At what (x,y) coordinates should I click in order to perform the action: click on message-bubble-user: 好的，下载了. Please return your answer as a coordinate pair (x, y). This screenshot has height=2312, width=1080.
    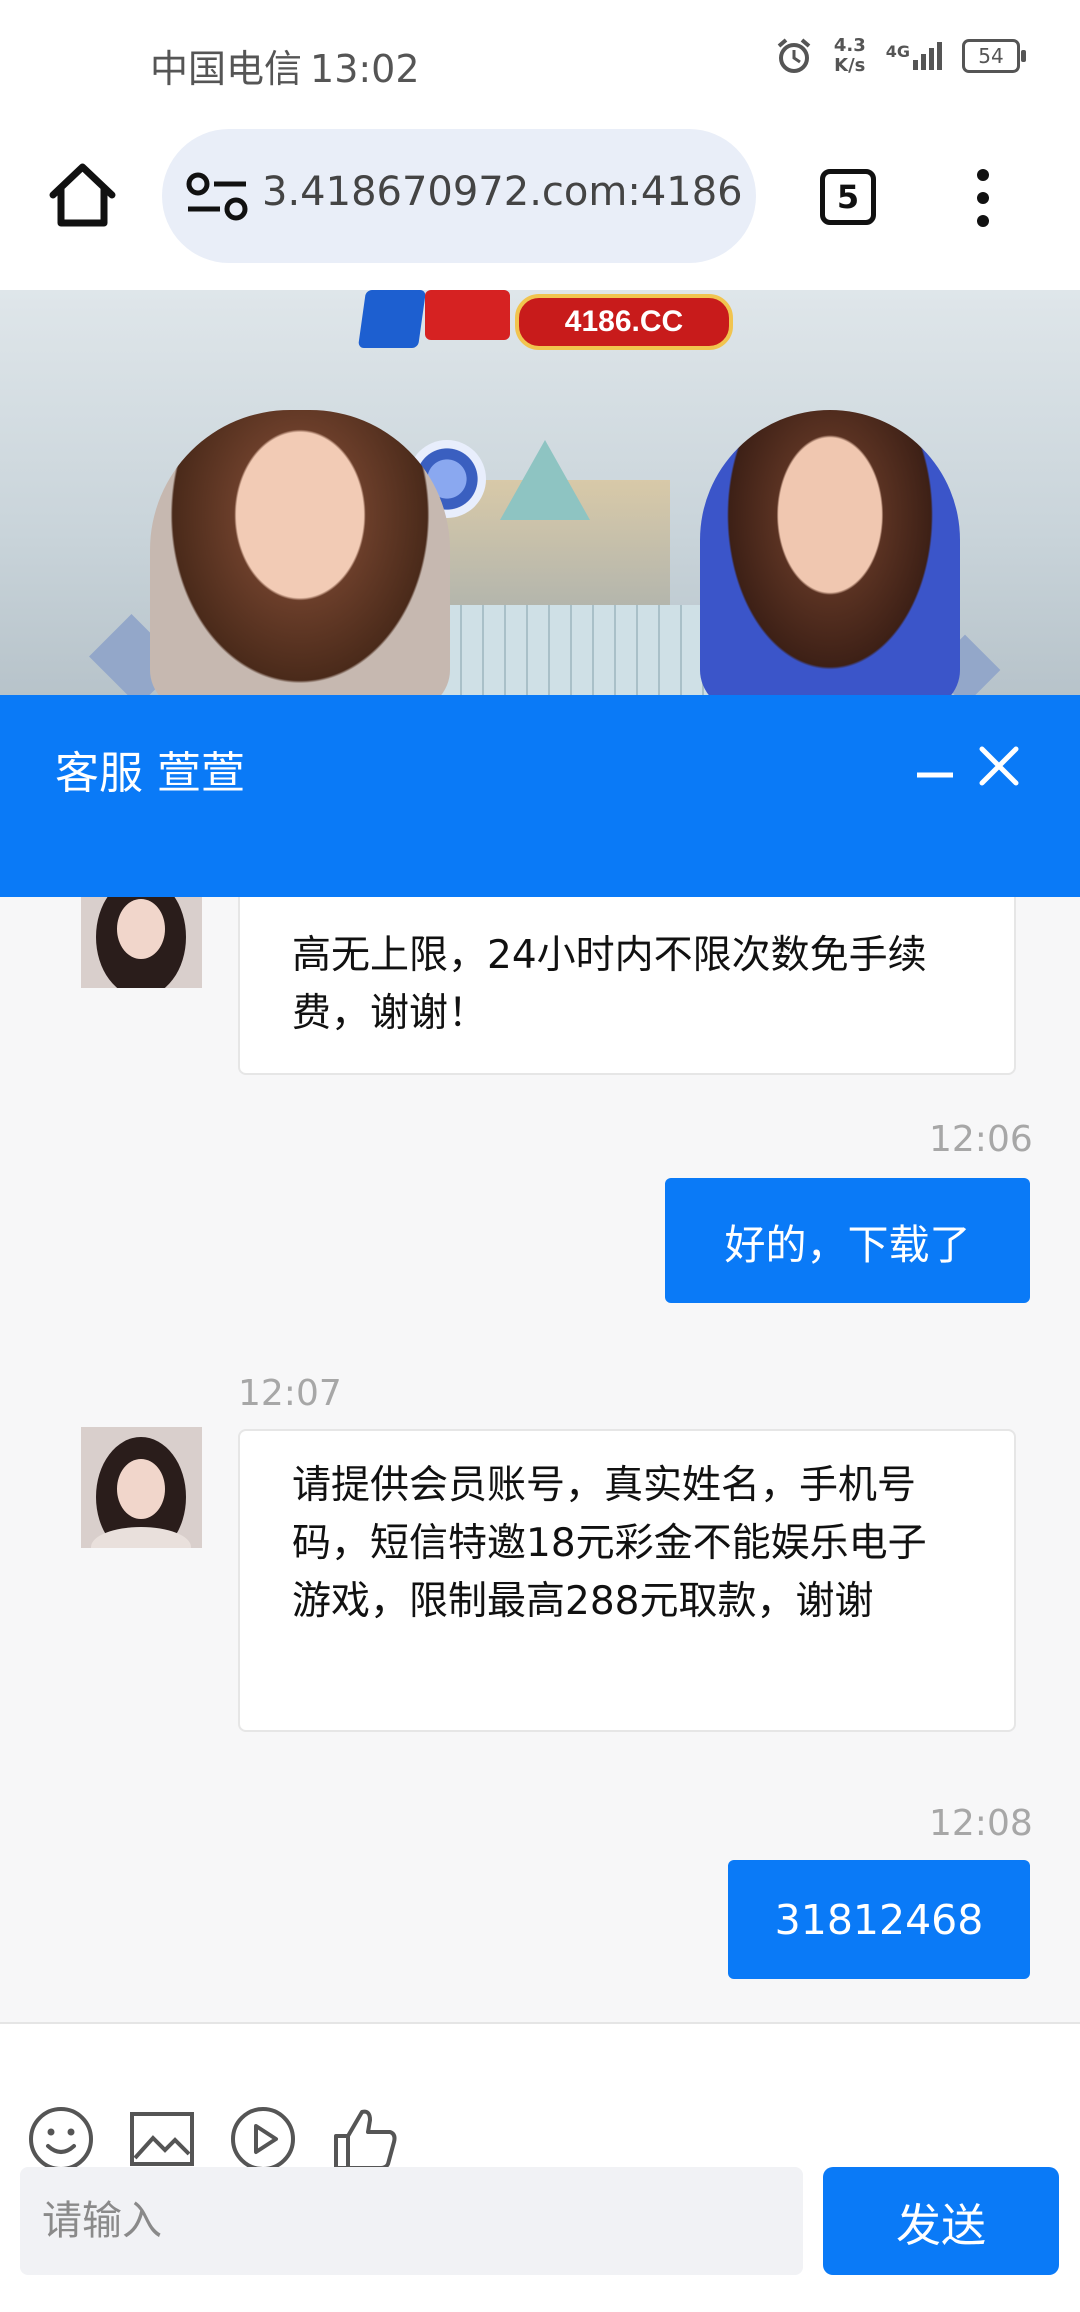
    Looking at the image, I should click on (847, 1240).